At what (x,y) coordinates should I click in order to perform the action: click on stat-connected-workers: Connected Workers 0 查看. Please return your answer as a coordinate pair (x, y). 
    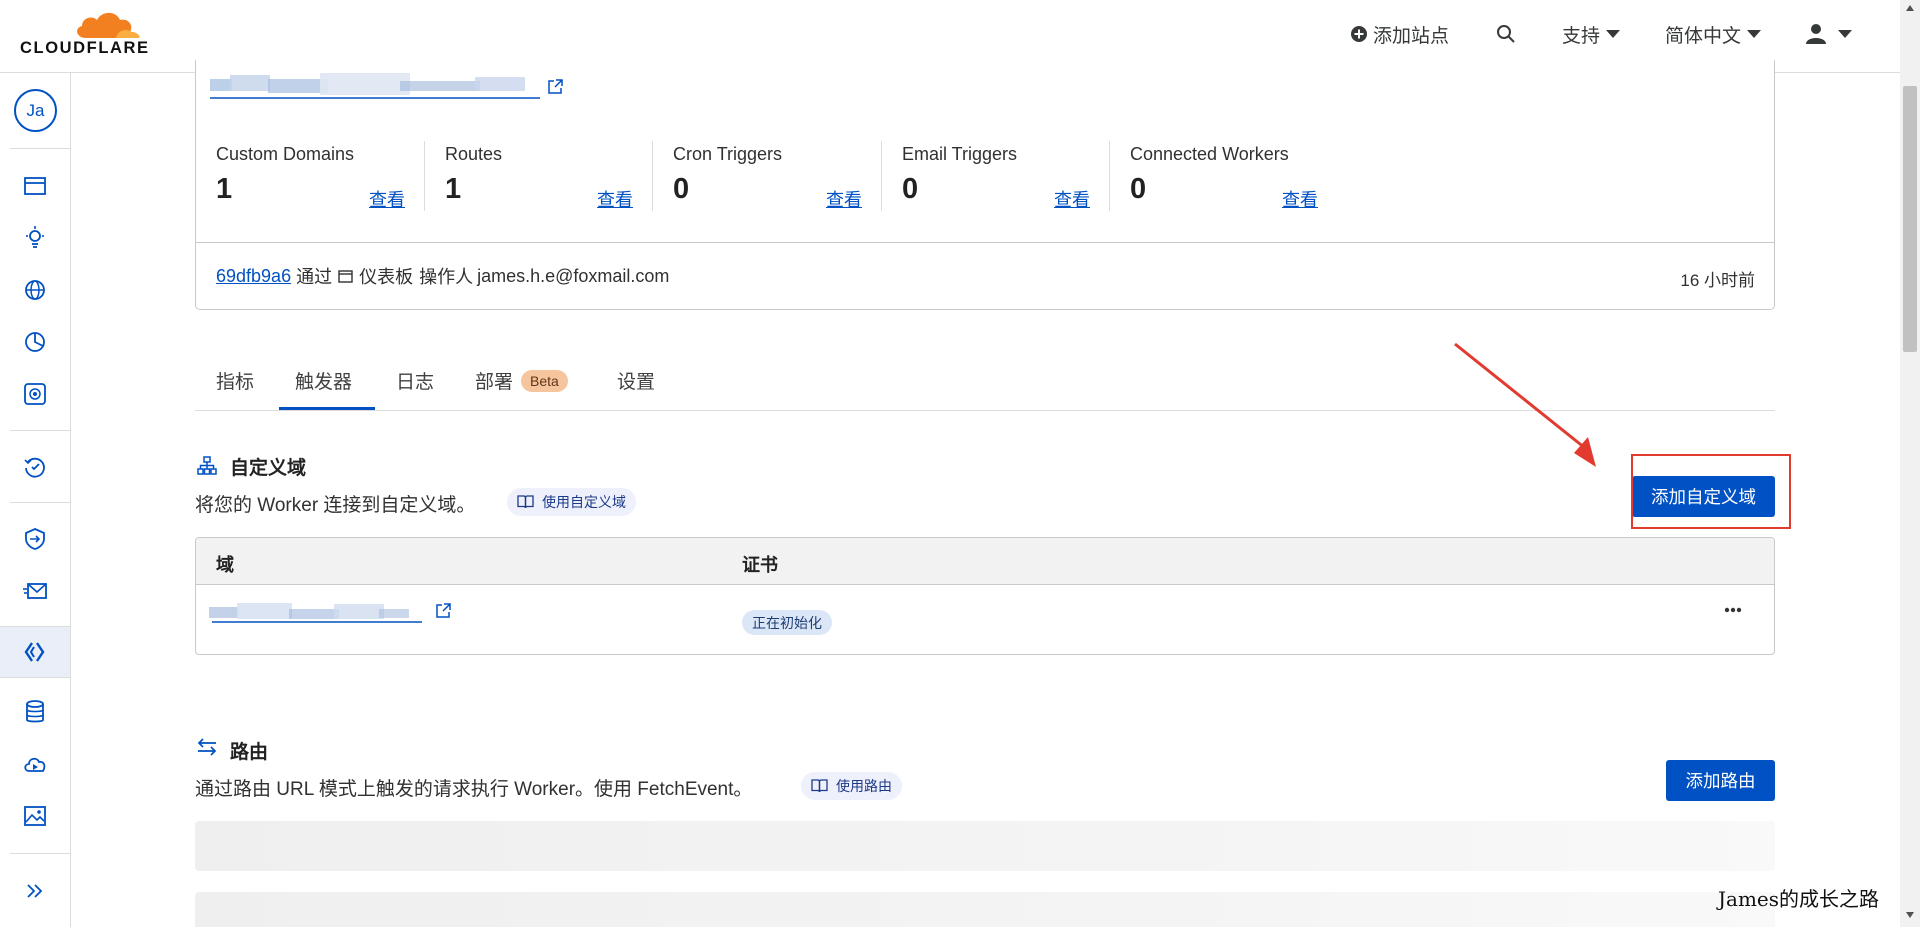
    Looking at the image, I should click on (1230, 176).